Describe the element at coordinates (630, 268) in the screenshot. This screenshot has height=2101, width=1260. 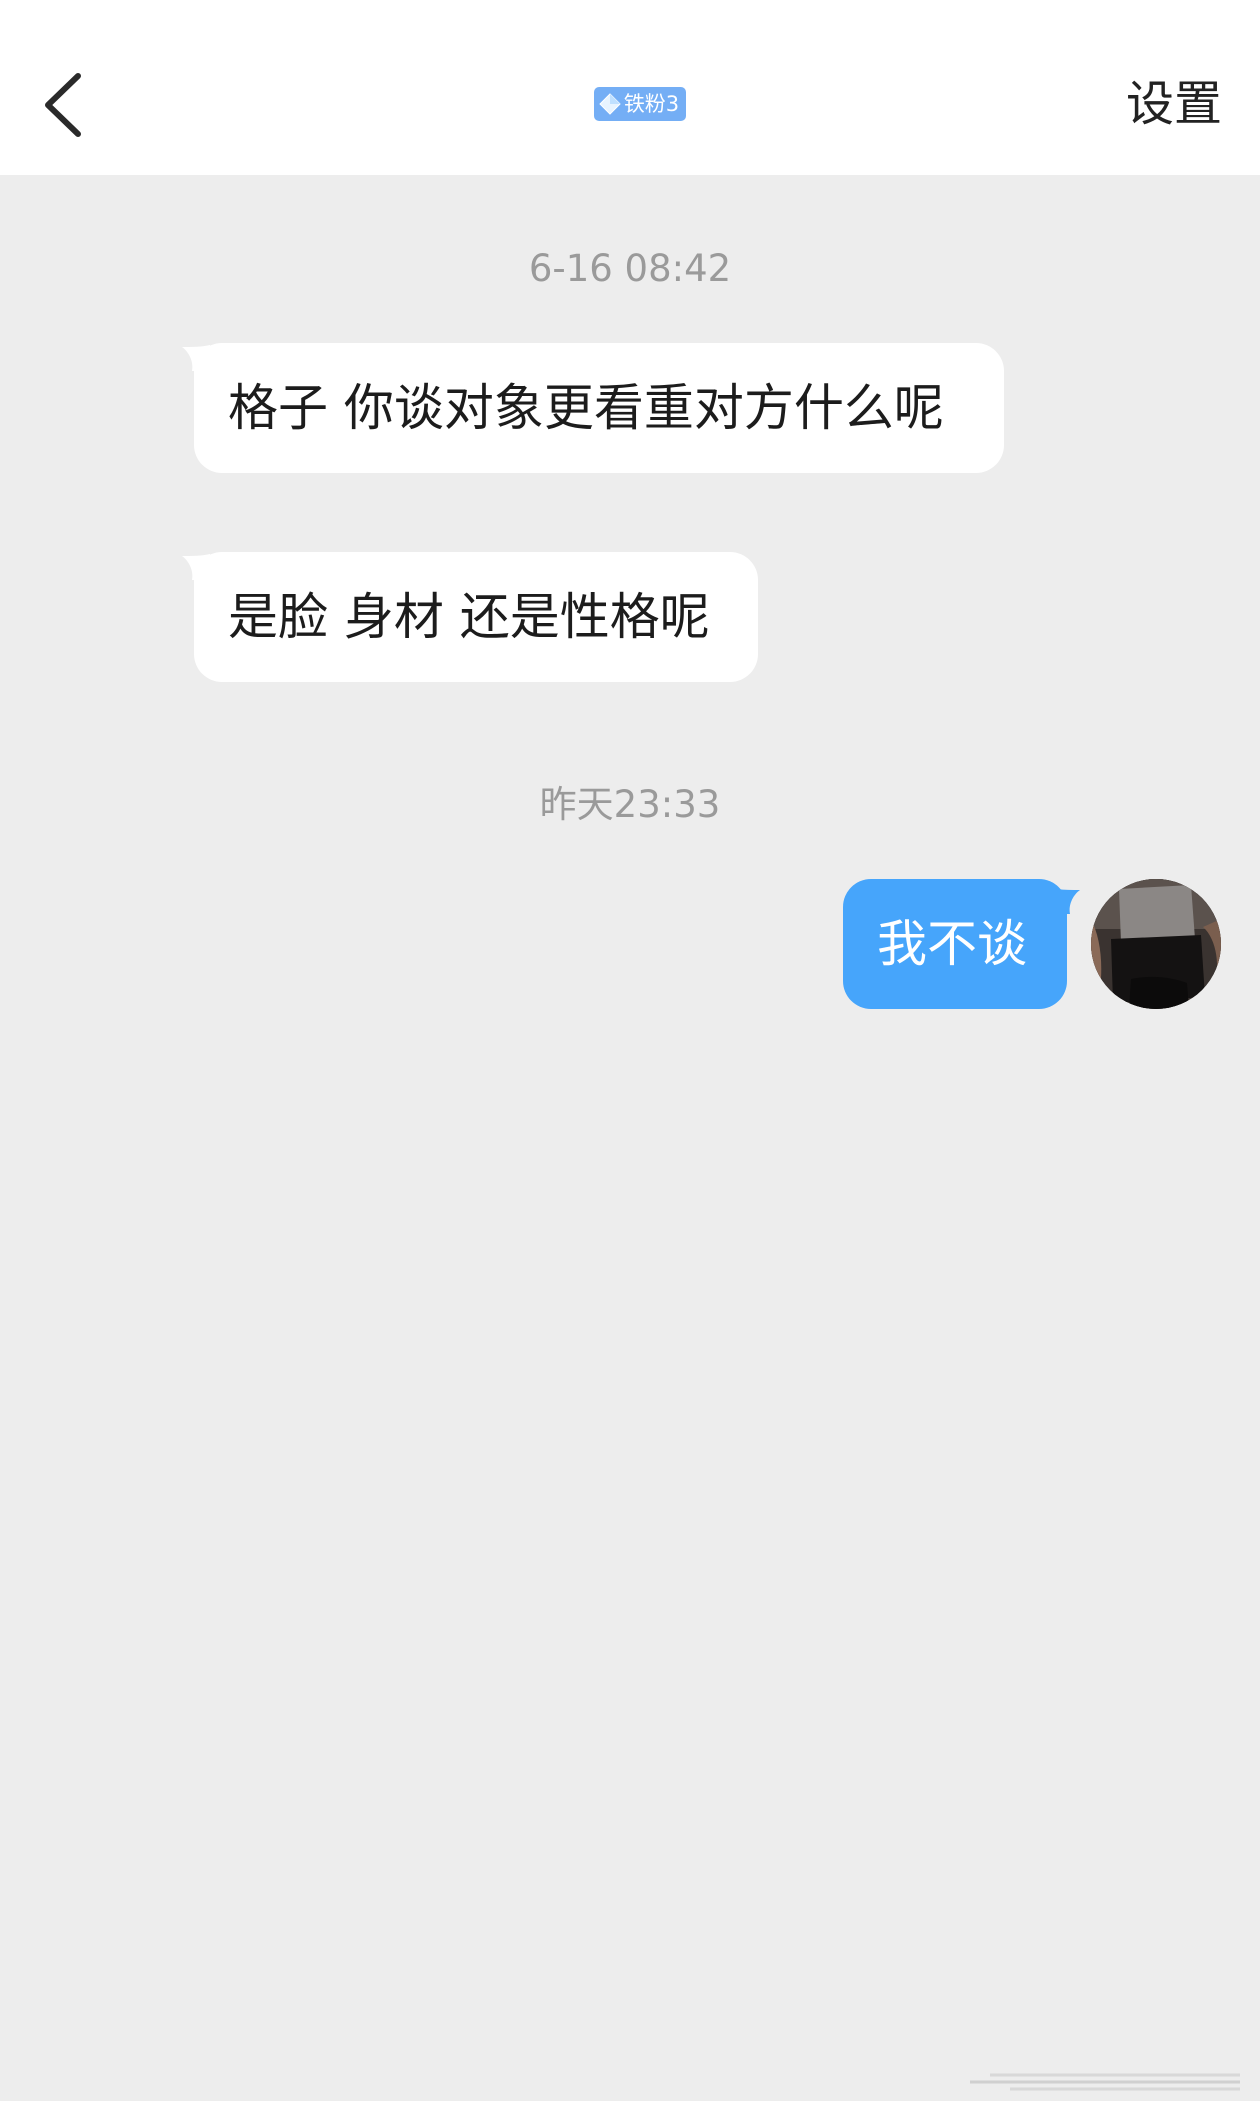
I see `message-timestamp: 6-16 08:42` at that location.